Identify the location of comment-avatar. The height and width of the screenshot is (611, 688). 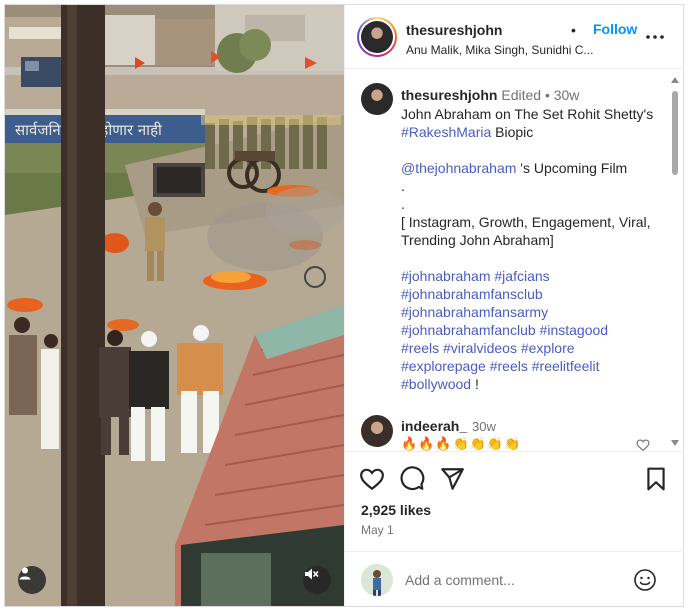
(377, 431).